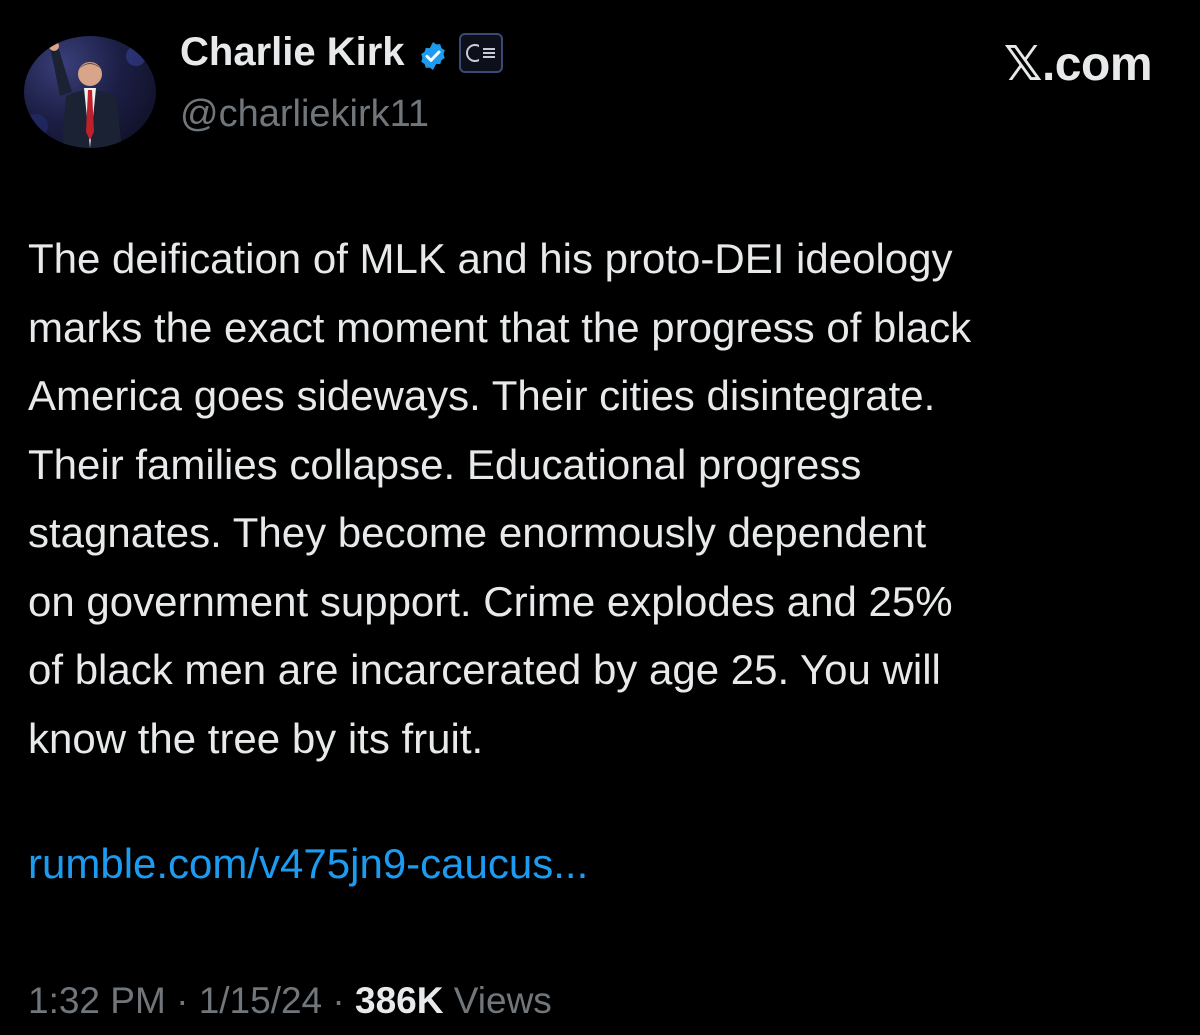 This screenshot has height=1035, width=1200. I want to click on handle: @charliekirk11, so click(304, 114).